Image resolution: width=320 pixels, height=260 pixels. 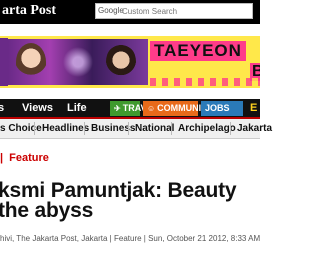 What do you see at coordinates (111, 10) in the screenshot?
I see `google-label: Google` at bounding box center [111, 10].